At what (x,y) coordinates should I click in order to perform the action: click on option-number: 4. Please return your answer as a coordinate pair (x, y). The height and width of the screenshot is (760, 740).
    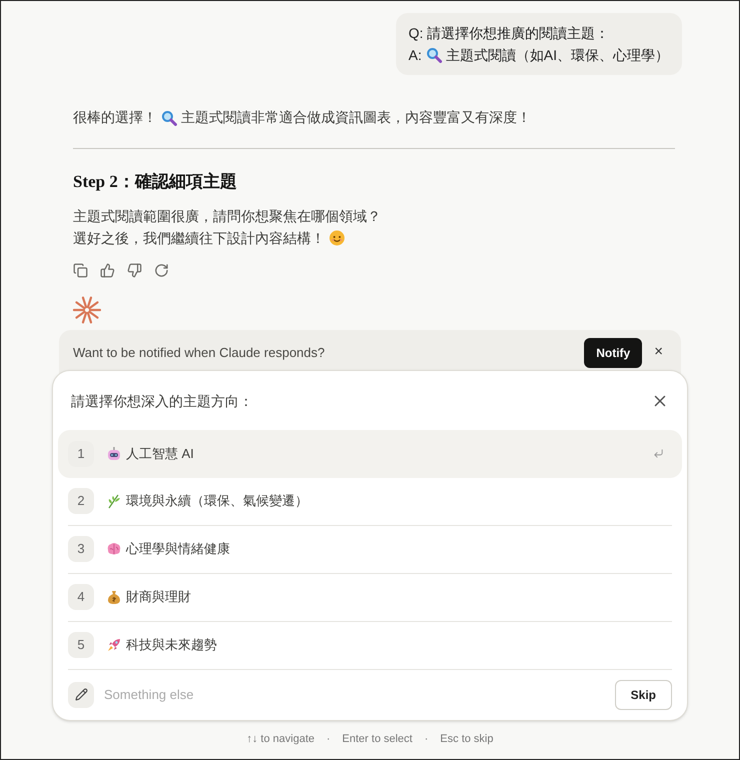
    Looking at the image, I should click on (81, 597).